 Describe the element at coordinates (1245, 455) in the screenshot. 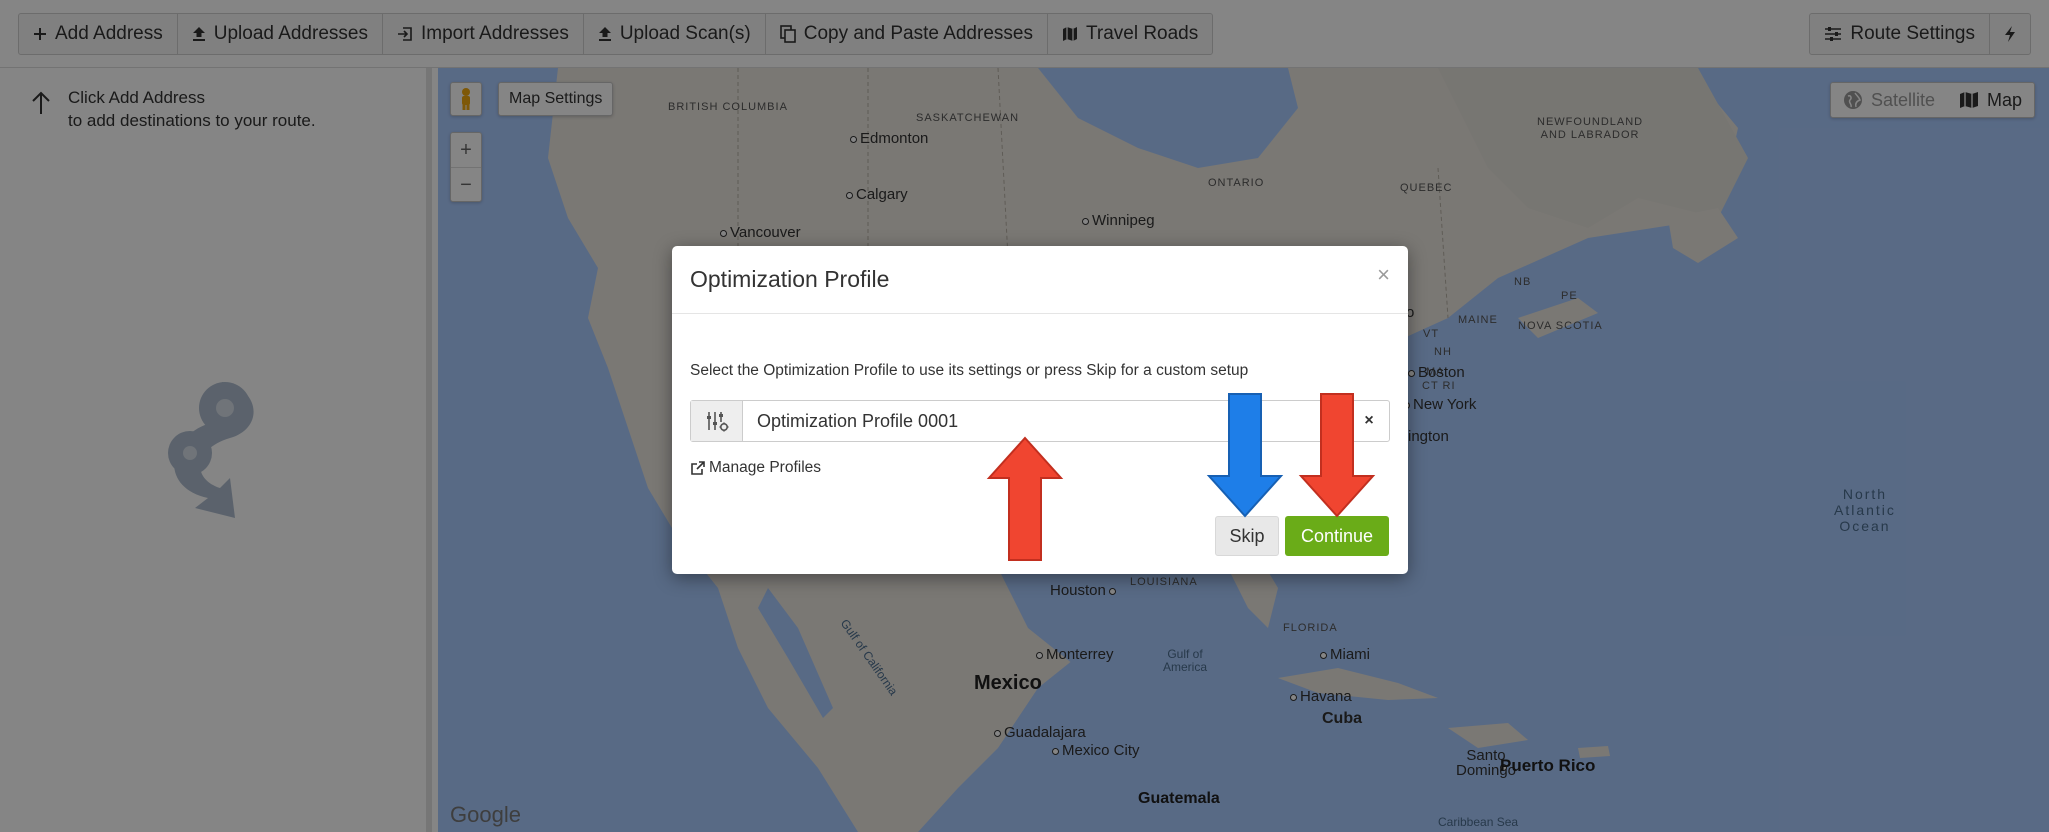

I see `arrow-down-blue-annotation` at that location.